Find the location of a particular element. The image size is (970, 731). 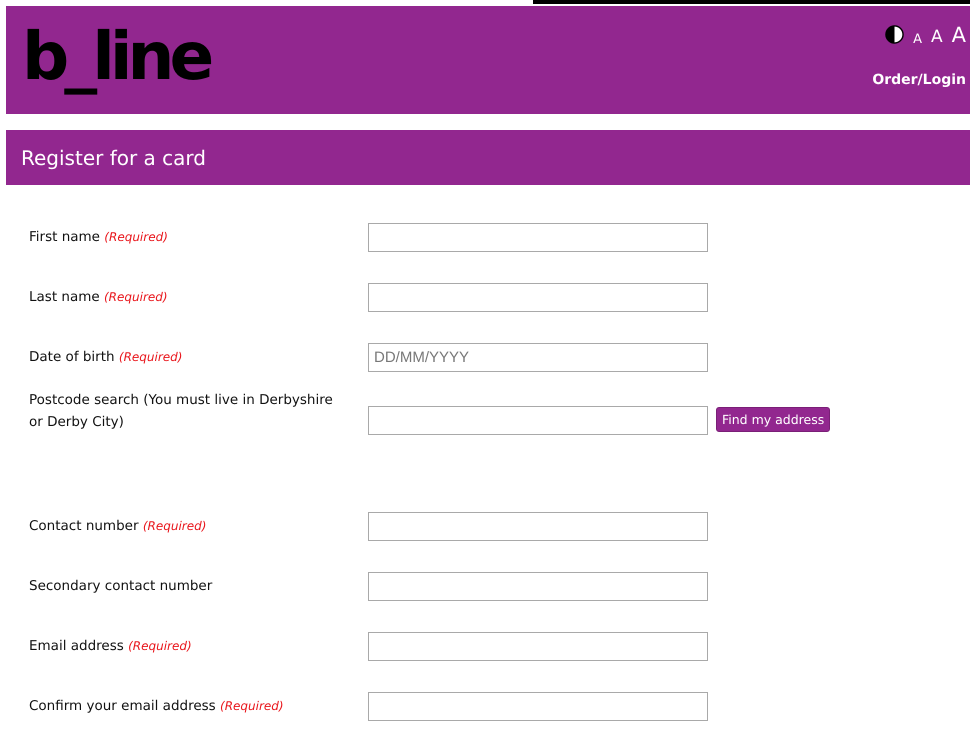

field-label: Email address is located at coordinates (76, 646).